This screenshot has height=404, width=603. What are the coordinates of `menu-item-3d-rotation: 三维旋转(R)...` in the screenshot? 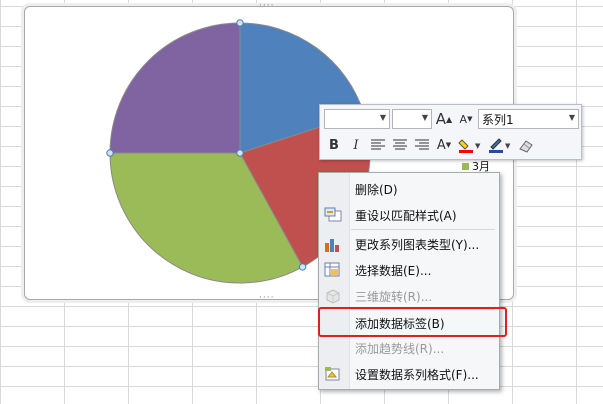 It's located at (409, 296).